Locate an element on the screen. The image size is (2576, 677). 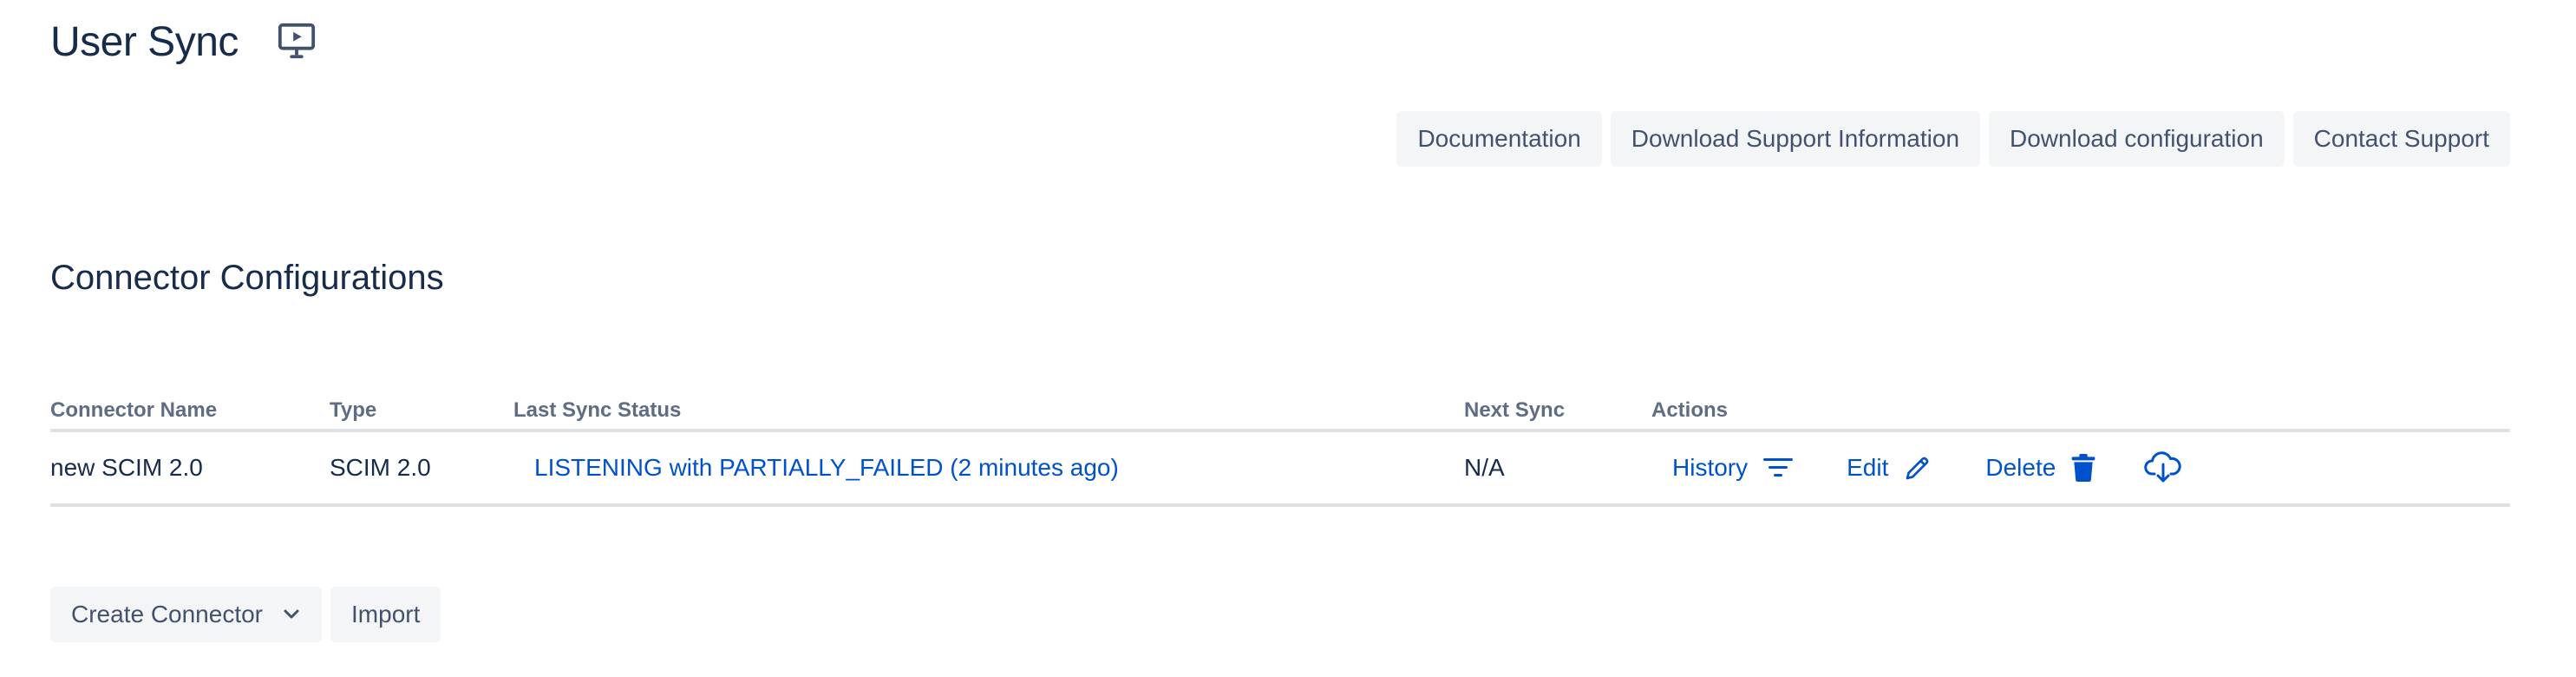
column-header-type: Type is located at coordinates (353, 410).